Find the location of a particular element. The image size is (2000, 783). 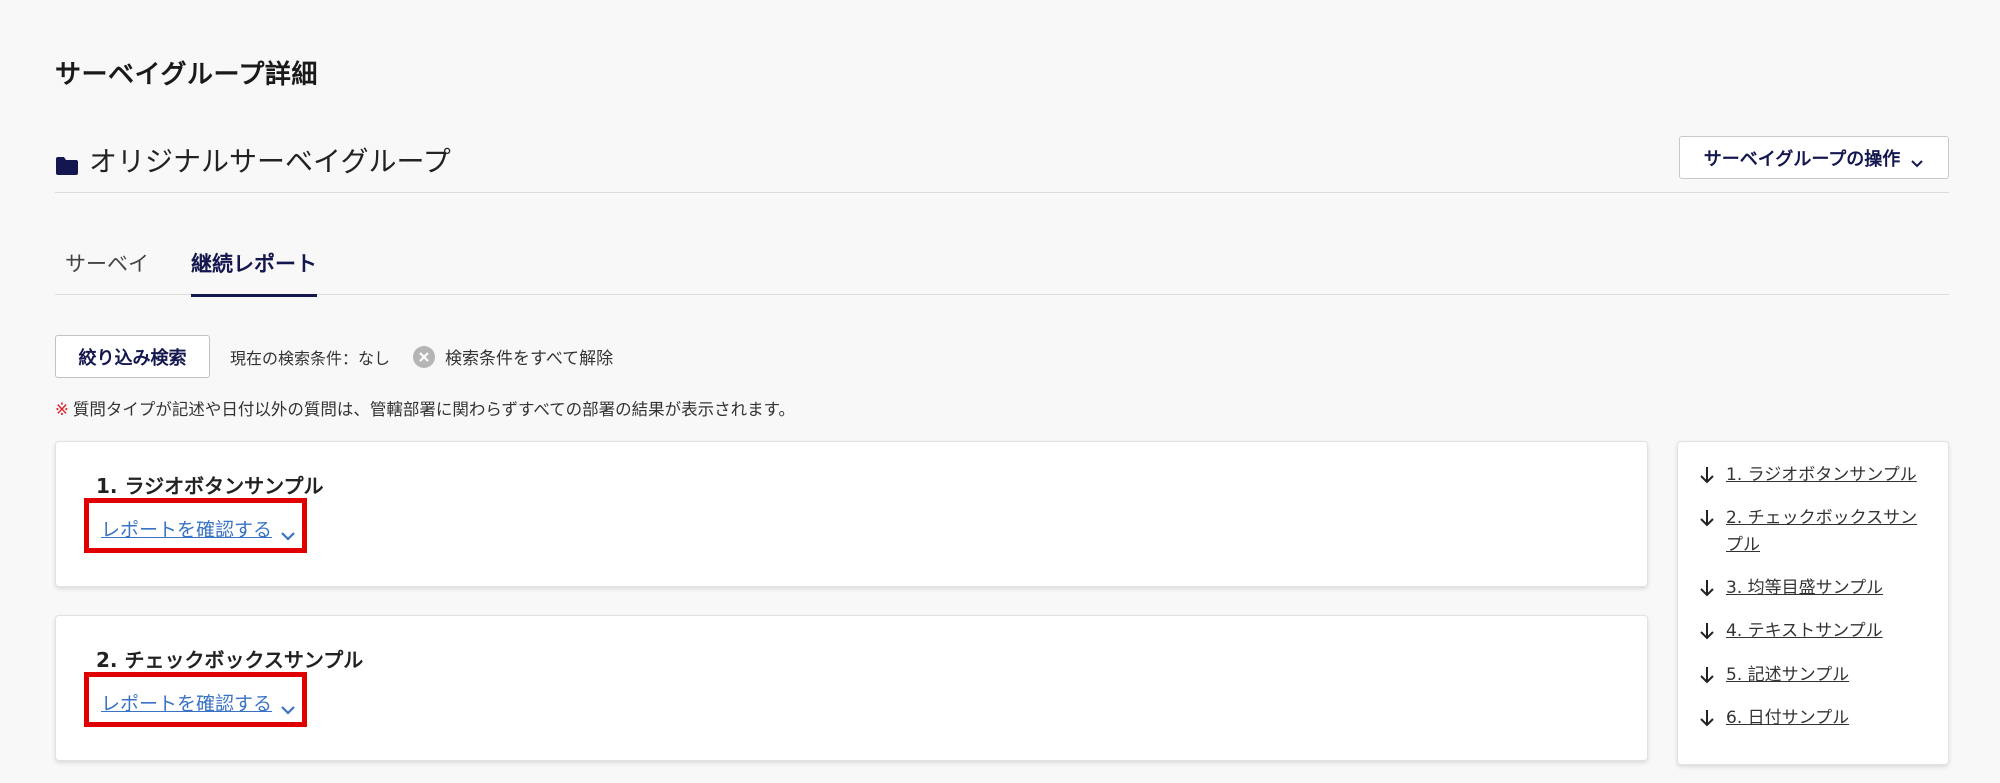

tab-survey: サーベイ is located at coordinates (107, 272).